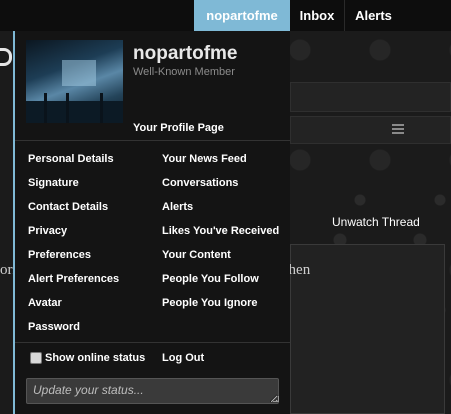  What do you see at coordinates (370, 130) in the screenshot?
I see `search-bar` at bounding box center [370, 130].